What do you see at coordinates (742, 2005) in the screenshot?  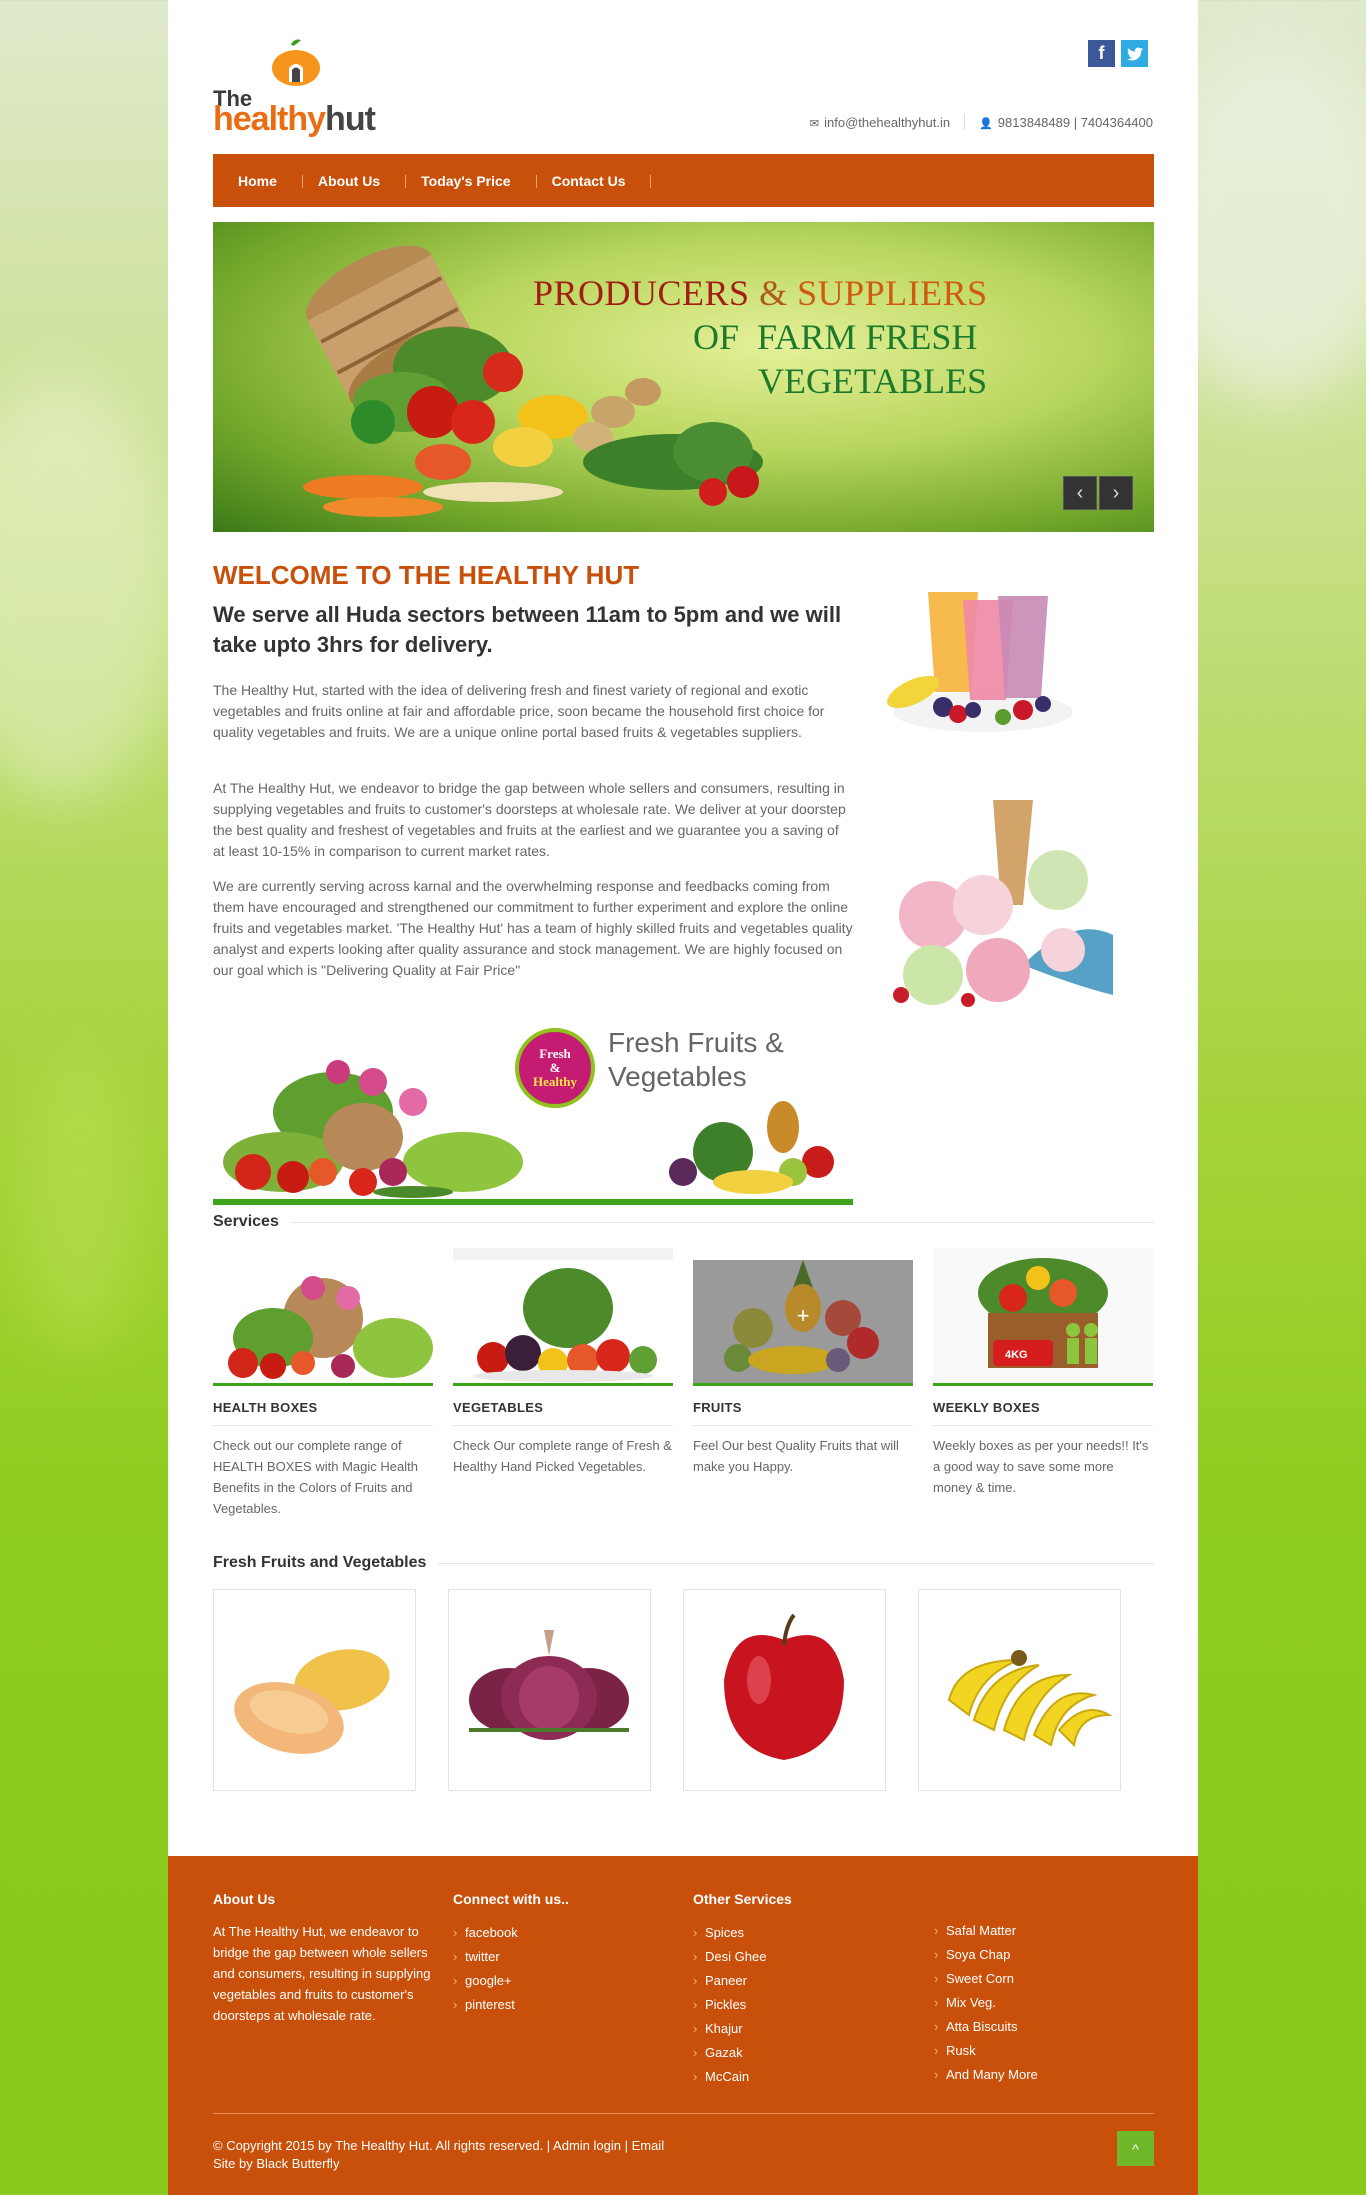 I see `footer-service-link: Pickles` at bounding box center [742, 2005].